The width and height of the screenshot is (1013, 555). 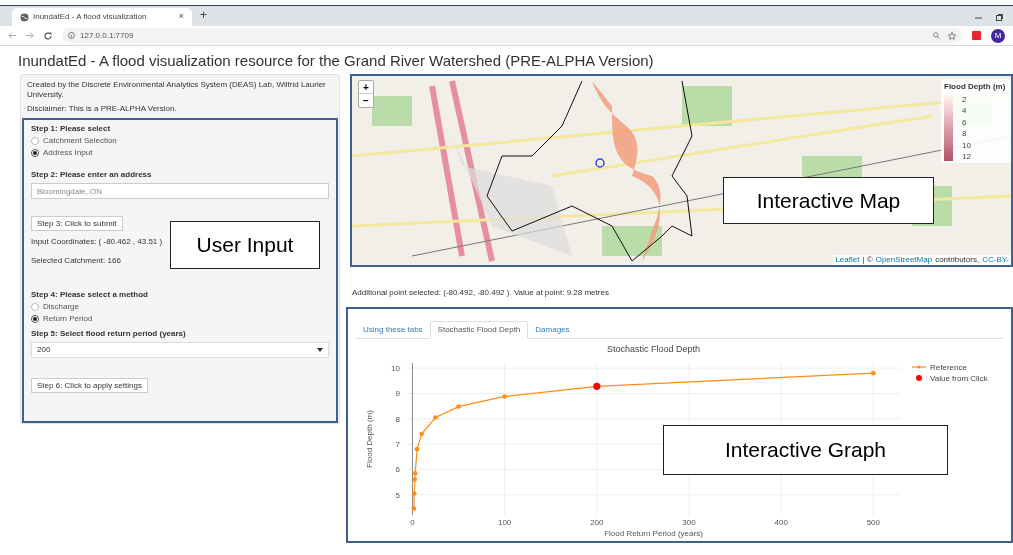 What do you see at coordinates (181, 17) in the screenshot?
I see `close-tab-button: ×` at bounding box center [181, 17].